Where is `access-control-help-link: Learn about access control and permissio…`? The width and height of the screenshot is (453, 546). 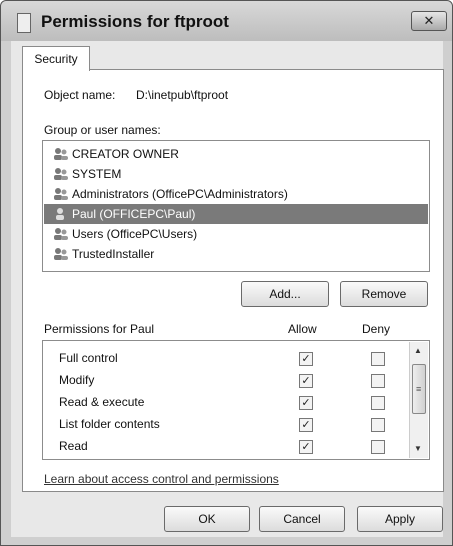 access-control-help-link: Learn about access control and permissio… is located at coordinates (161, 479).